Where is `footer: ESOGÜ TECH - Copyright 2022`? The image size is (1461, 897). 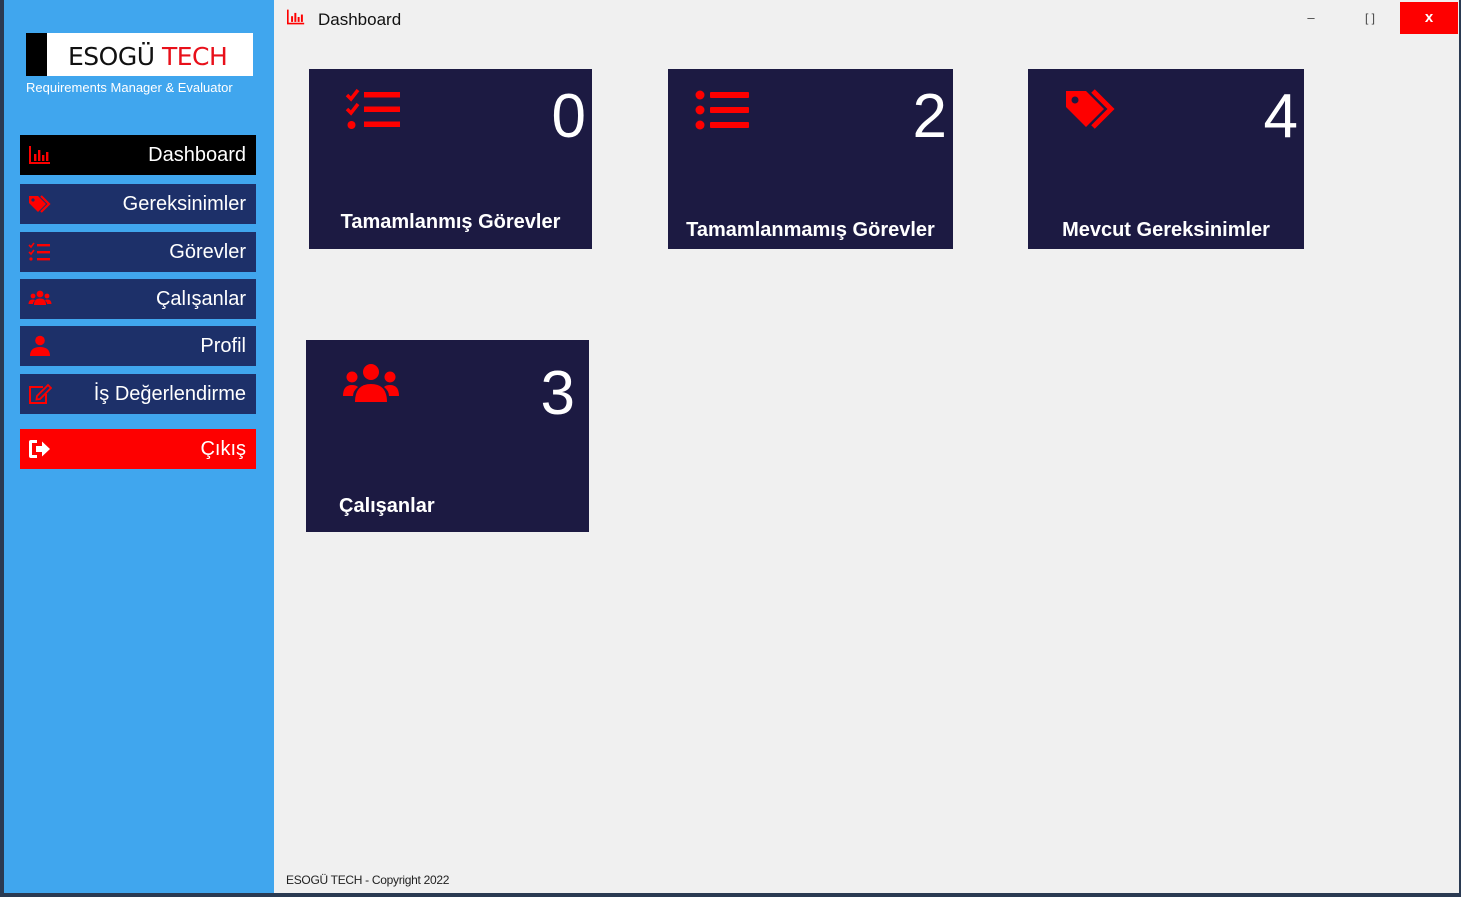
footer: ESOGÜ TECH - Copyright 2022 is located at coordinates (866, 878).